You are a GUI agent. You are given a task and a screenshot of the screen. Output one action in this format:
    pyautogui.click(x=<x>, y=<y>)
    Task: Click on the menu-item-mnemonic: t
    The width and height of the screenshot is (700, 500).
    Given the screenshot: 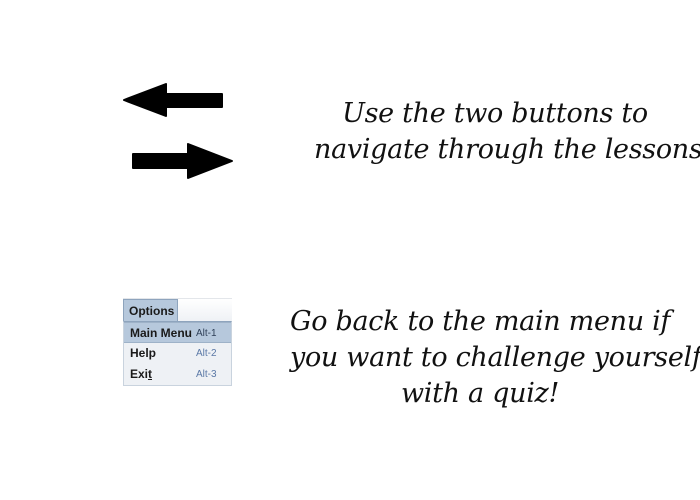 What is the action you would take?
    pyautogui.click(x=150, y=374)
    